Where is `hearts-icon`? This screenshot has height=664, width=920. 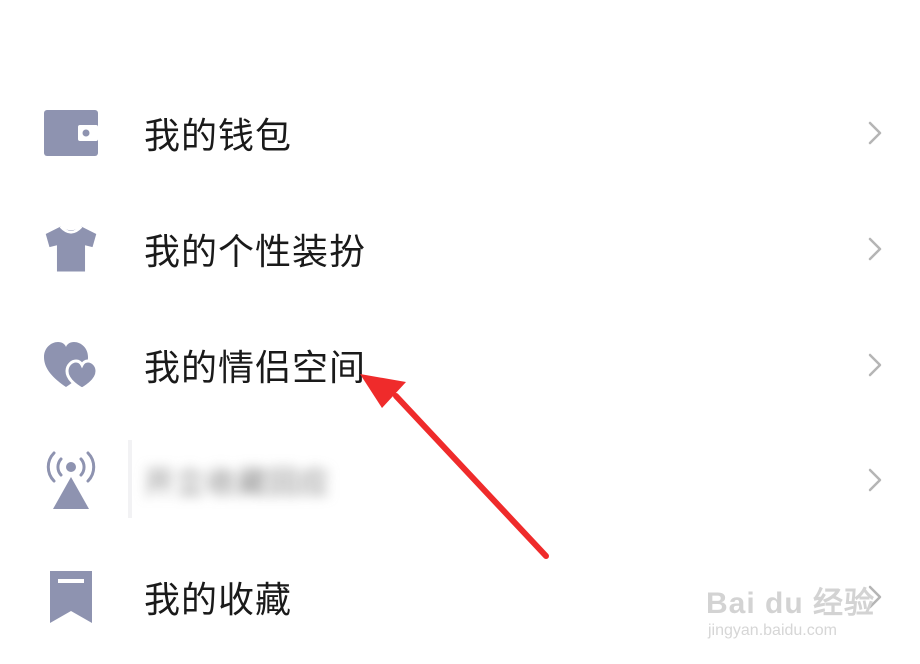
hearts-icon is located at coordinates (71, 365).